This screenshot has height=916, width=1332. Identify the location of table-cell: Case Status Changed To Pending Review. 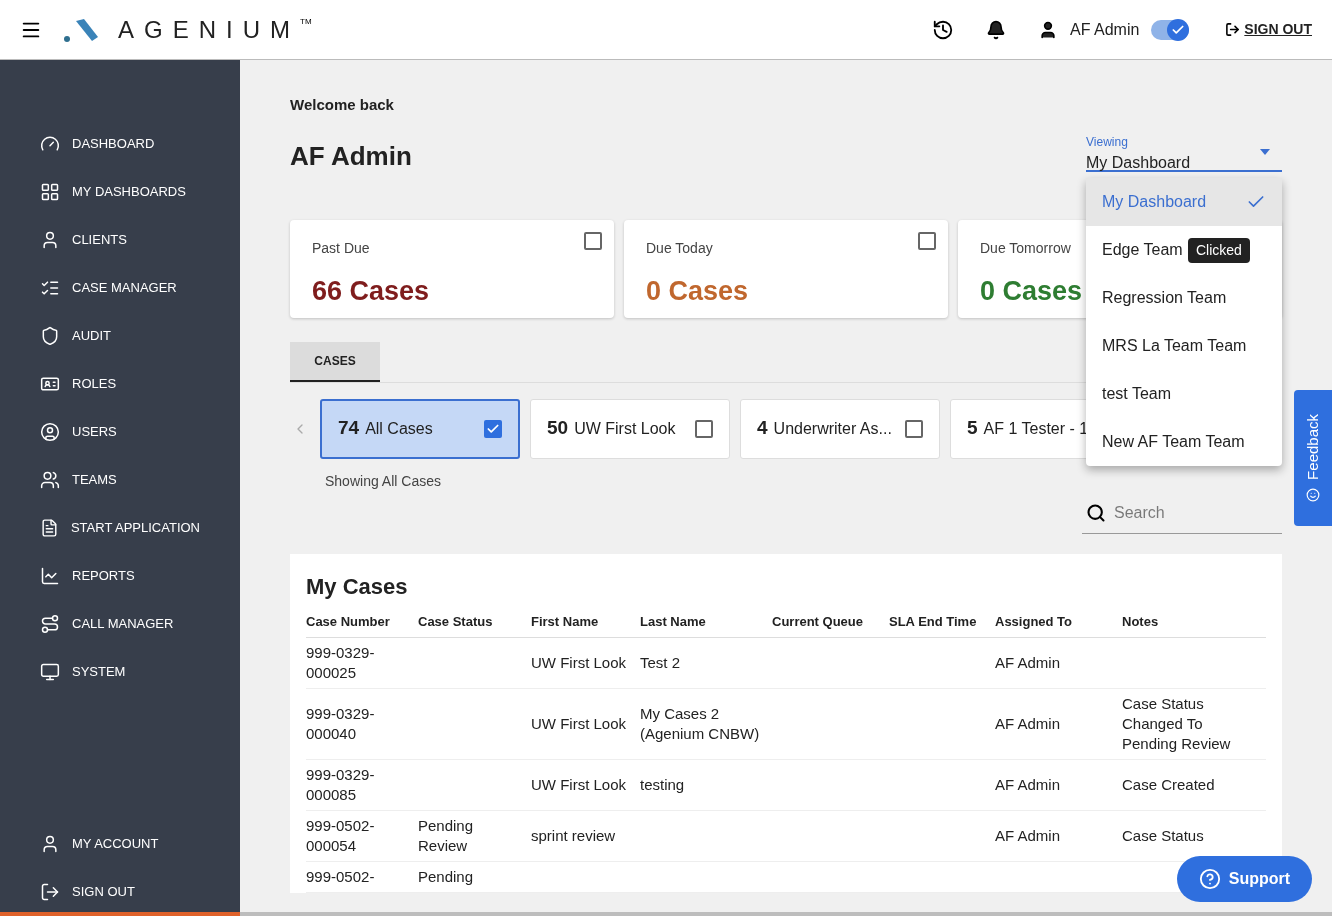
(1176, 723).